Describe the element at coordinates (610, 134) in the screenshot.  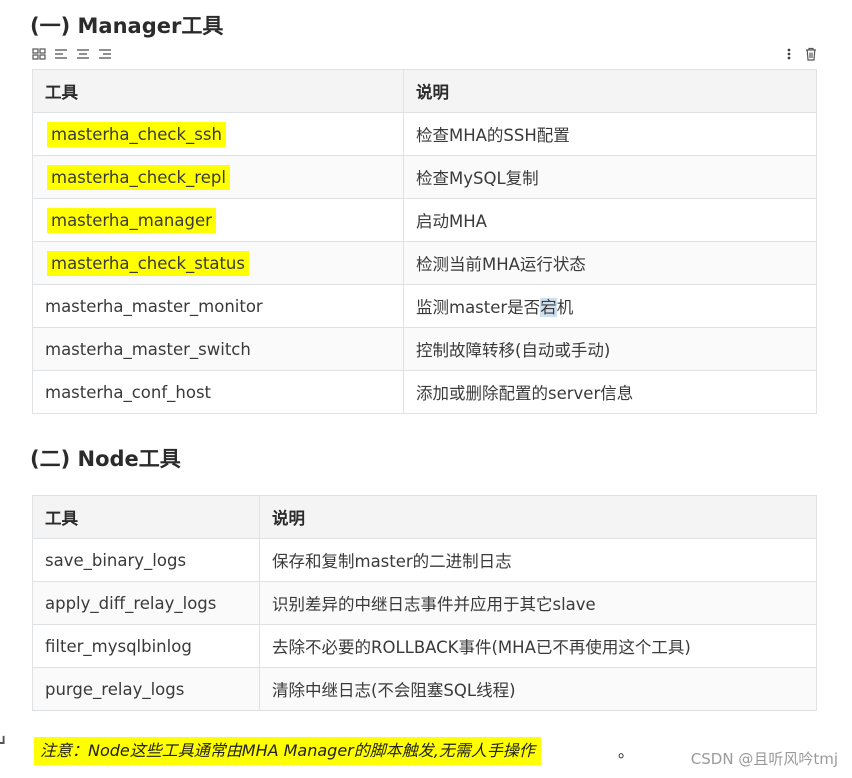
I see `desc-cell: 检查MHA的SSH配置` at that location.